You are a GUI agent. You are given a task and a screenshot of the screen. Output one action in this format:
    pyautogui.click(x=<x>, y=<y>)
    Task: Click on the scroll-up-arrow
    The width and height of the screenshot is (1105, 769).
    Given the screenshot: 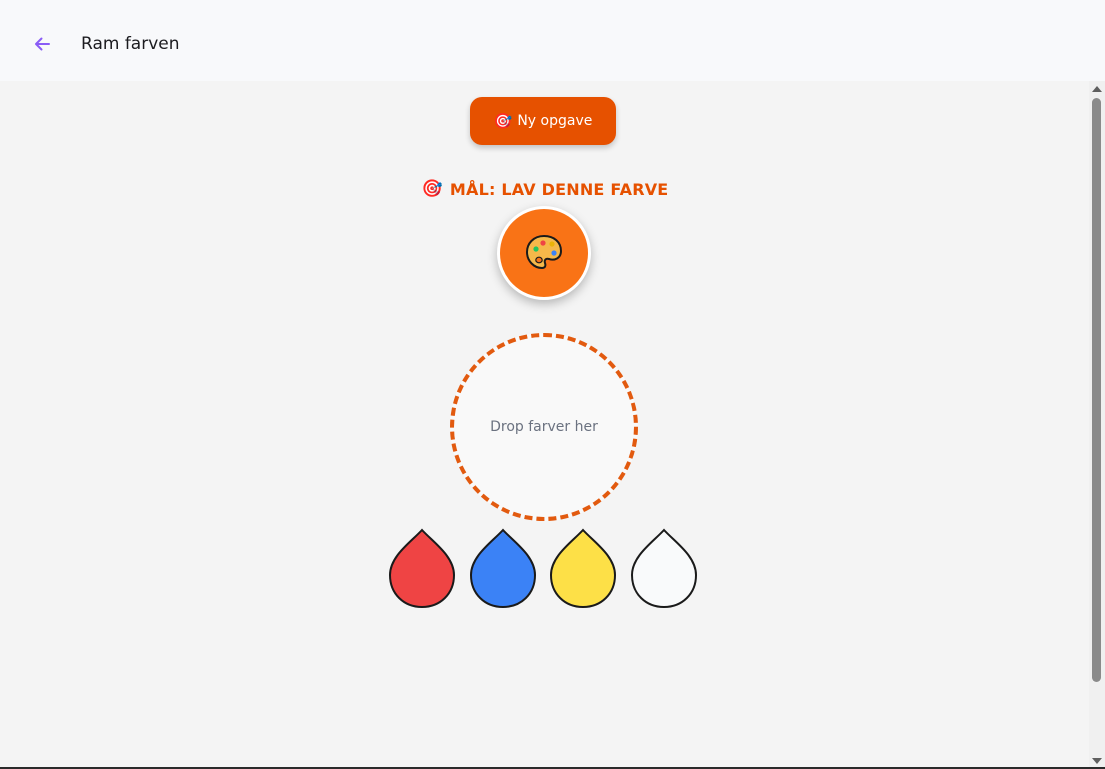 What is the action you would take?
    pyautogui.click(x=1097, y=89)
    